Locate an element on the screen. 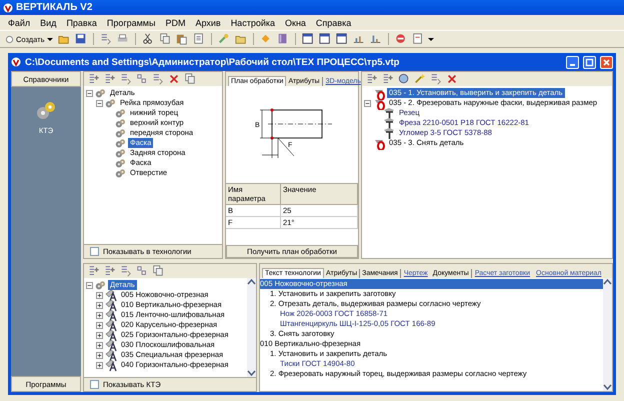 The height and width of the screenshot is (401, 624). gears-icon is located at coordinates (46, 111).